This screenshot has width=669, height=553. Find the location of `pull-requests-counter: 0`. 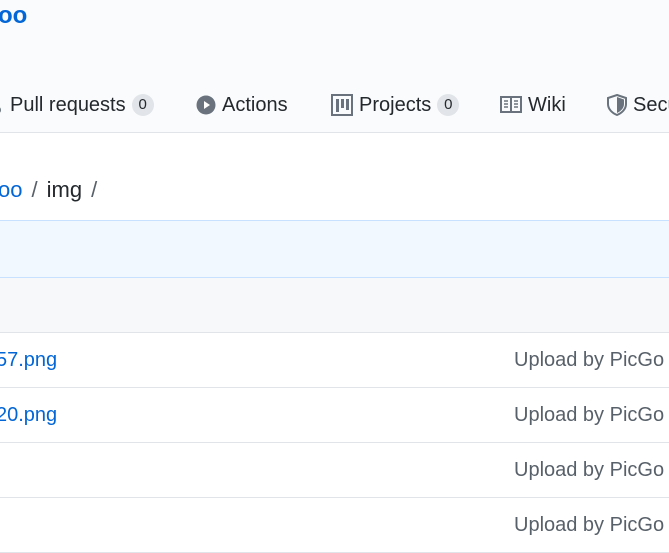

pull-requests-counter: 0 is located at coordinates (142, 105).